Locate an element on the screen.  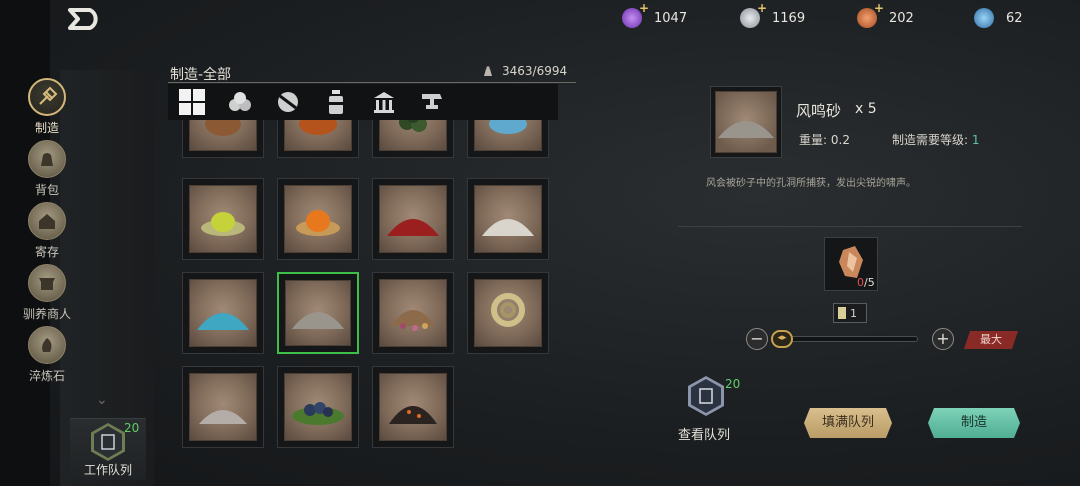
weight-icon is located at coordinates (488, 71).